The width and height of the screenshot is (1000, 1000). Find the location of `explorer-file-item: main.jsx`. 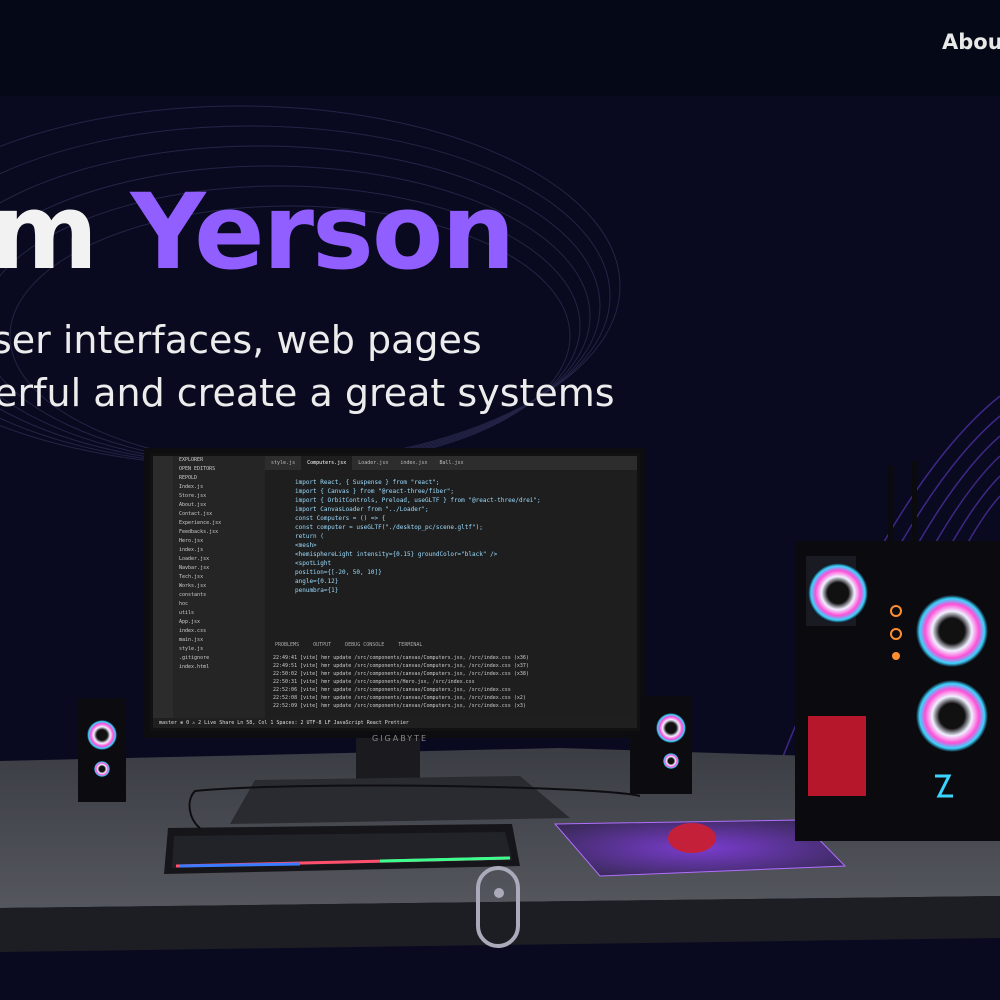

explorer-file-item: main.jsx is located at coordinates (191, 640).